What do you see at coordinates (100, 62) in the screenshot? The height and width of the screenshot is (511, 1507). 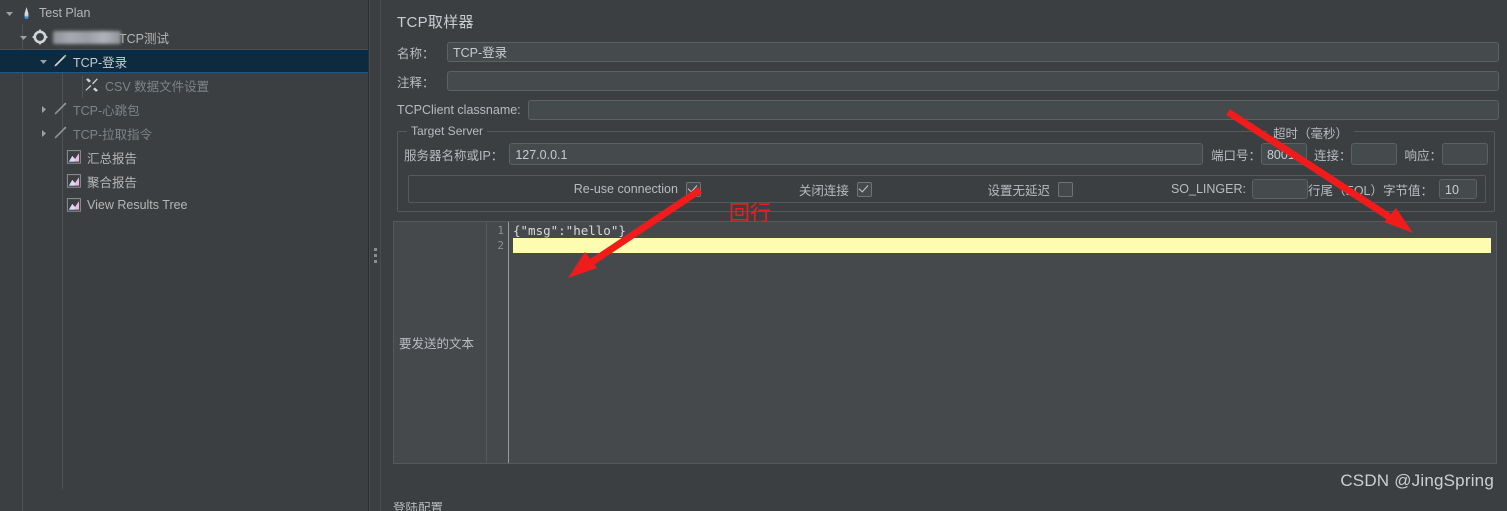 I see `tree-item-label: TCP-登录` at bounding box center [100, 62].